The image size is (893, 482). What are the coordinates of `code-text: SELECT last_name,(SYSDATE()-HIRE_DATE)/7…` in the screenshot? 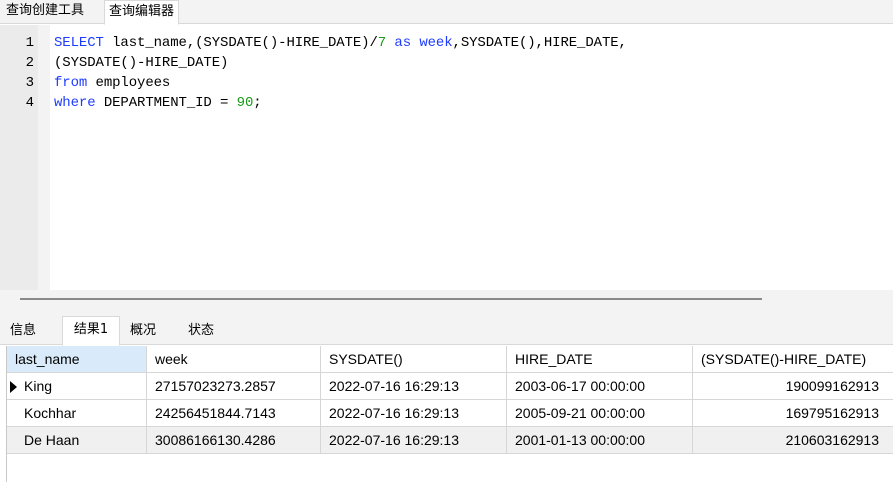 It's located at (340, 43).